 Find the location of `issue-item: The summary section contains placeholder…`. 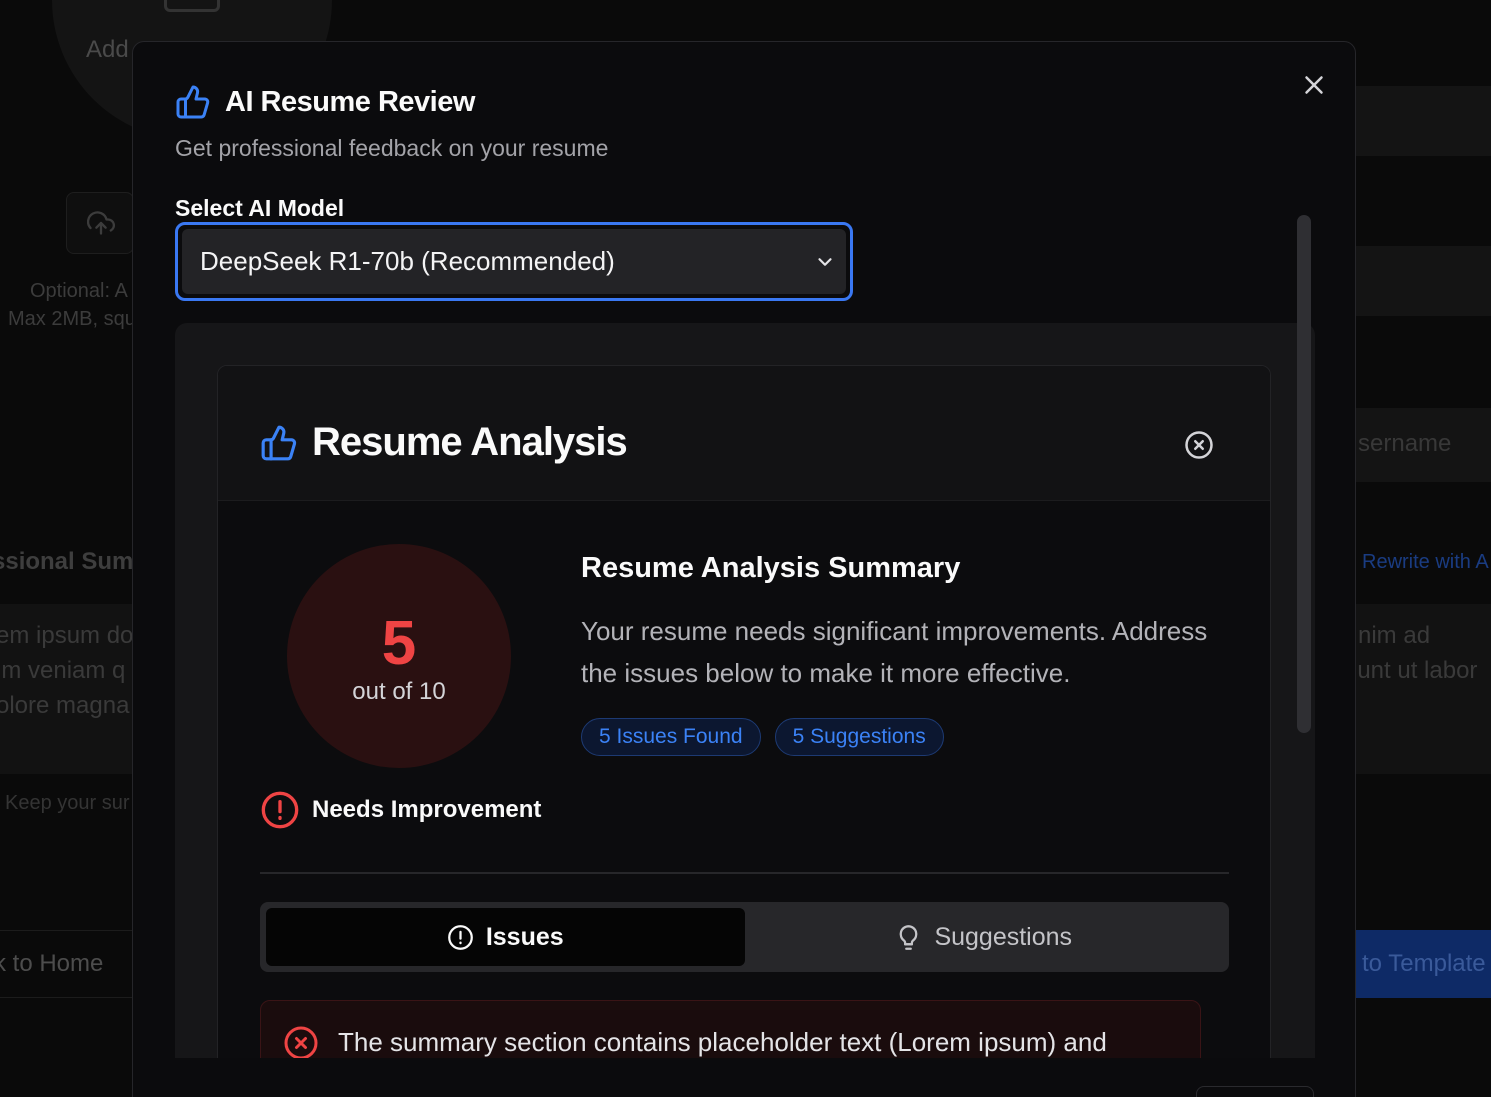

issue-item: The summary section contains placeholder… is located at coordinates (730, 1029).